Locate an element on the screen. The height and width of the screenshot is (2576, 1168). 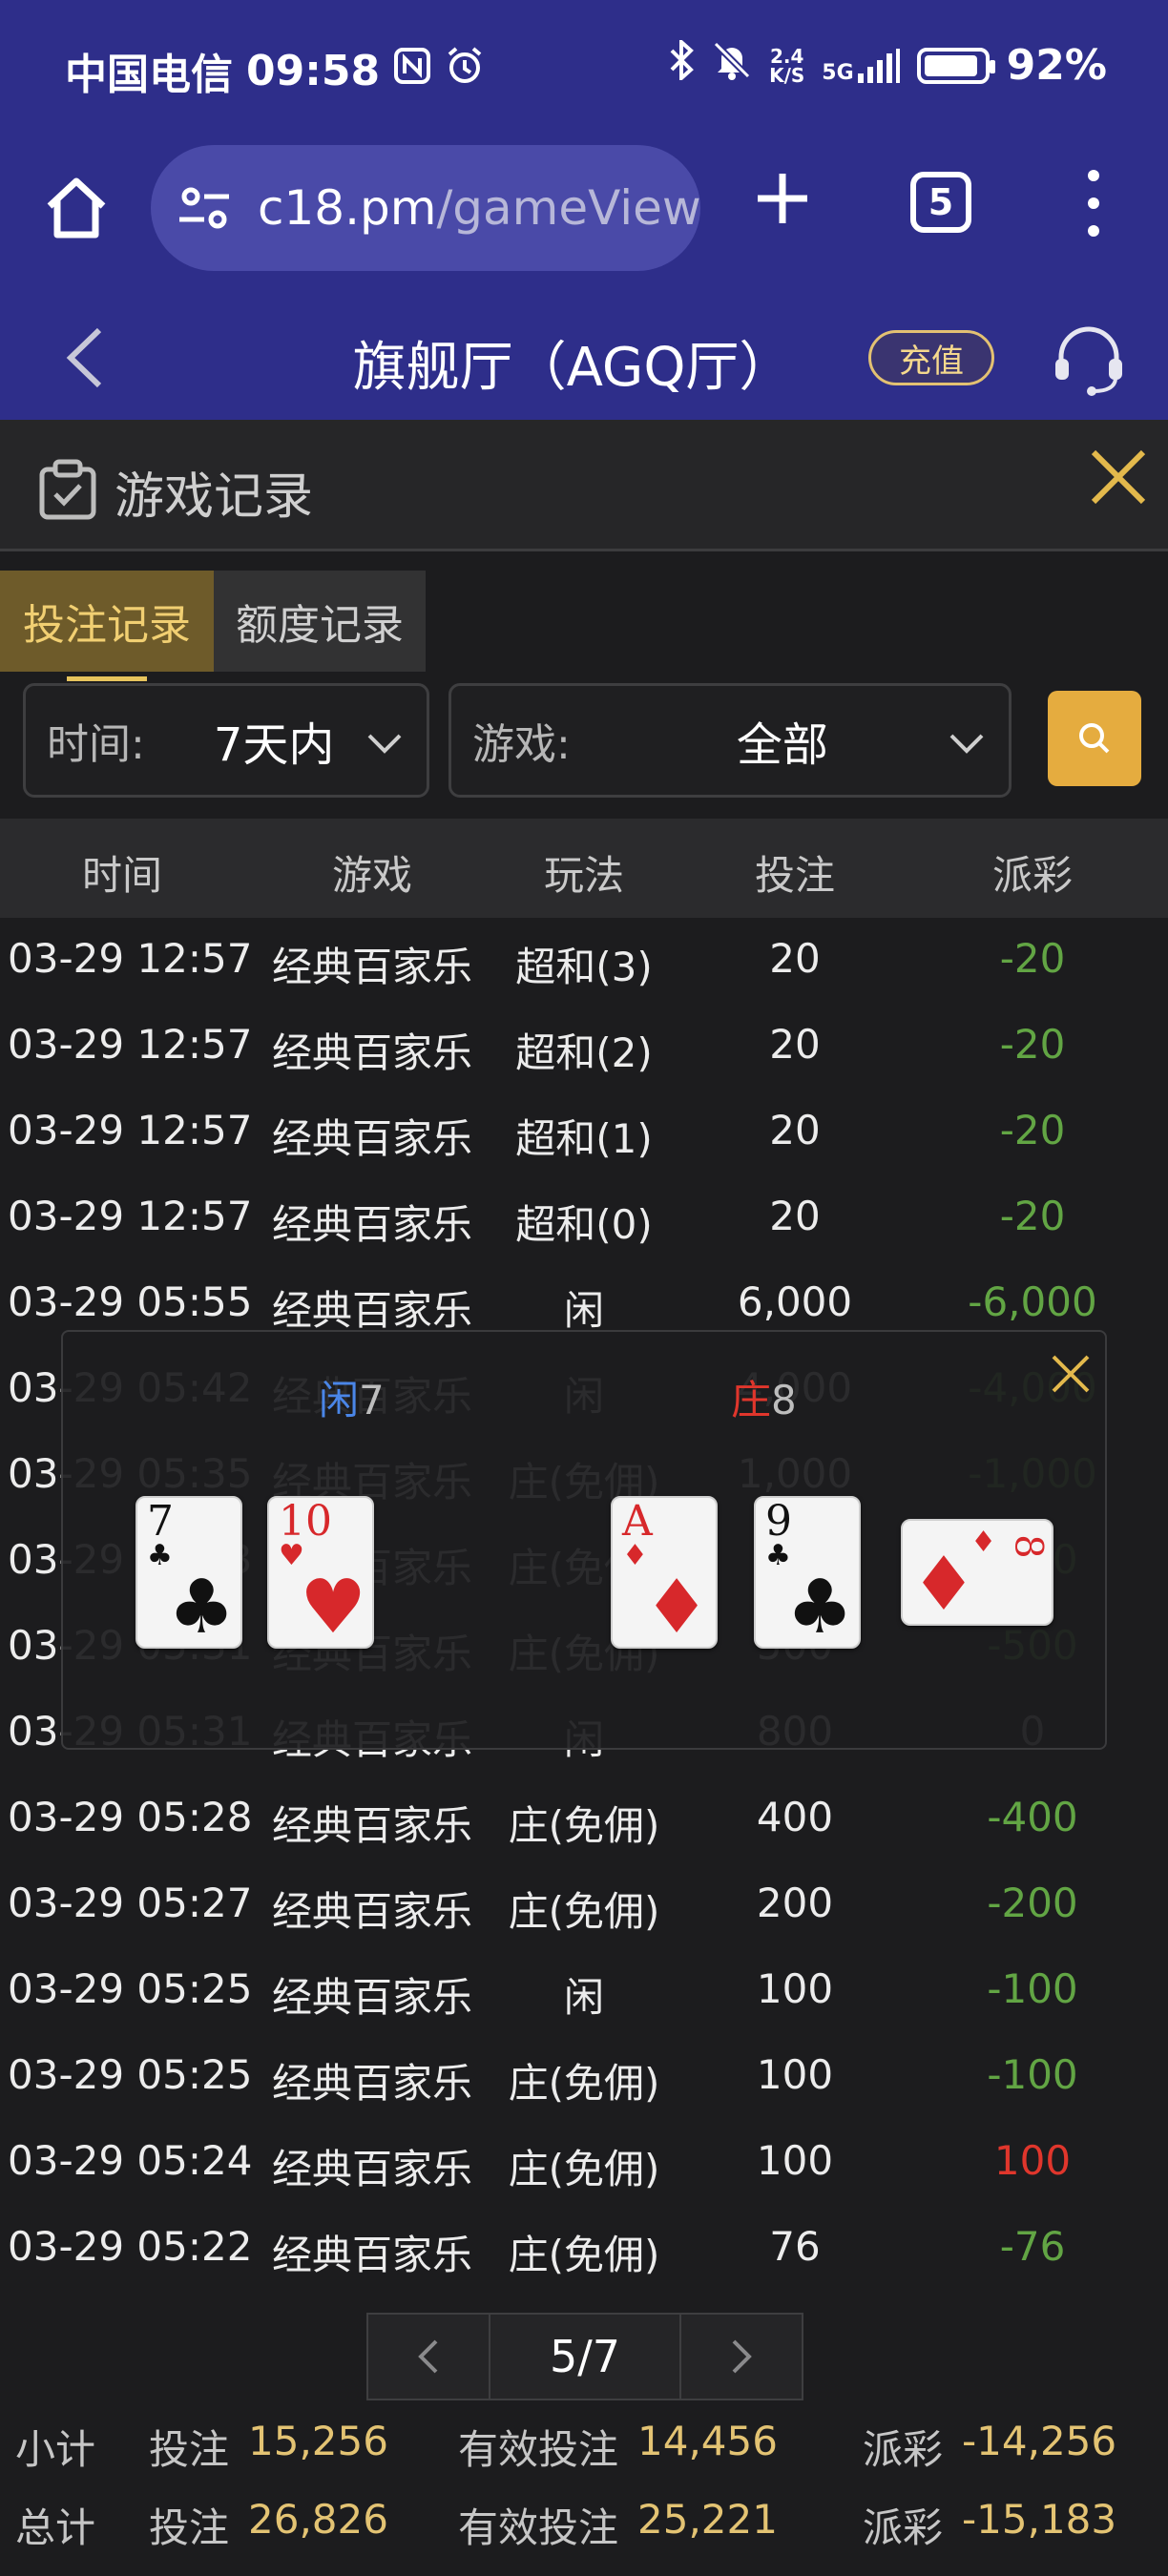
table-row: 03-29 05:22 经典百家乐 庄(免佣) 76 -76 is located at coordinates (584, 2249).